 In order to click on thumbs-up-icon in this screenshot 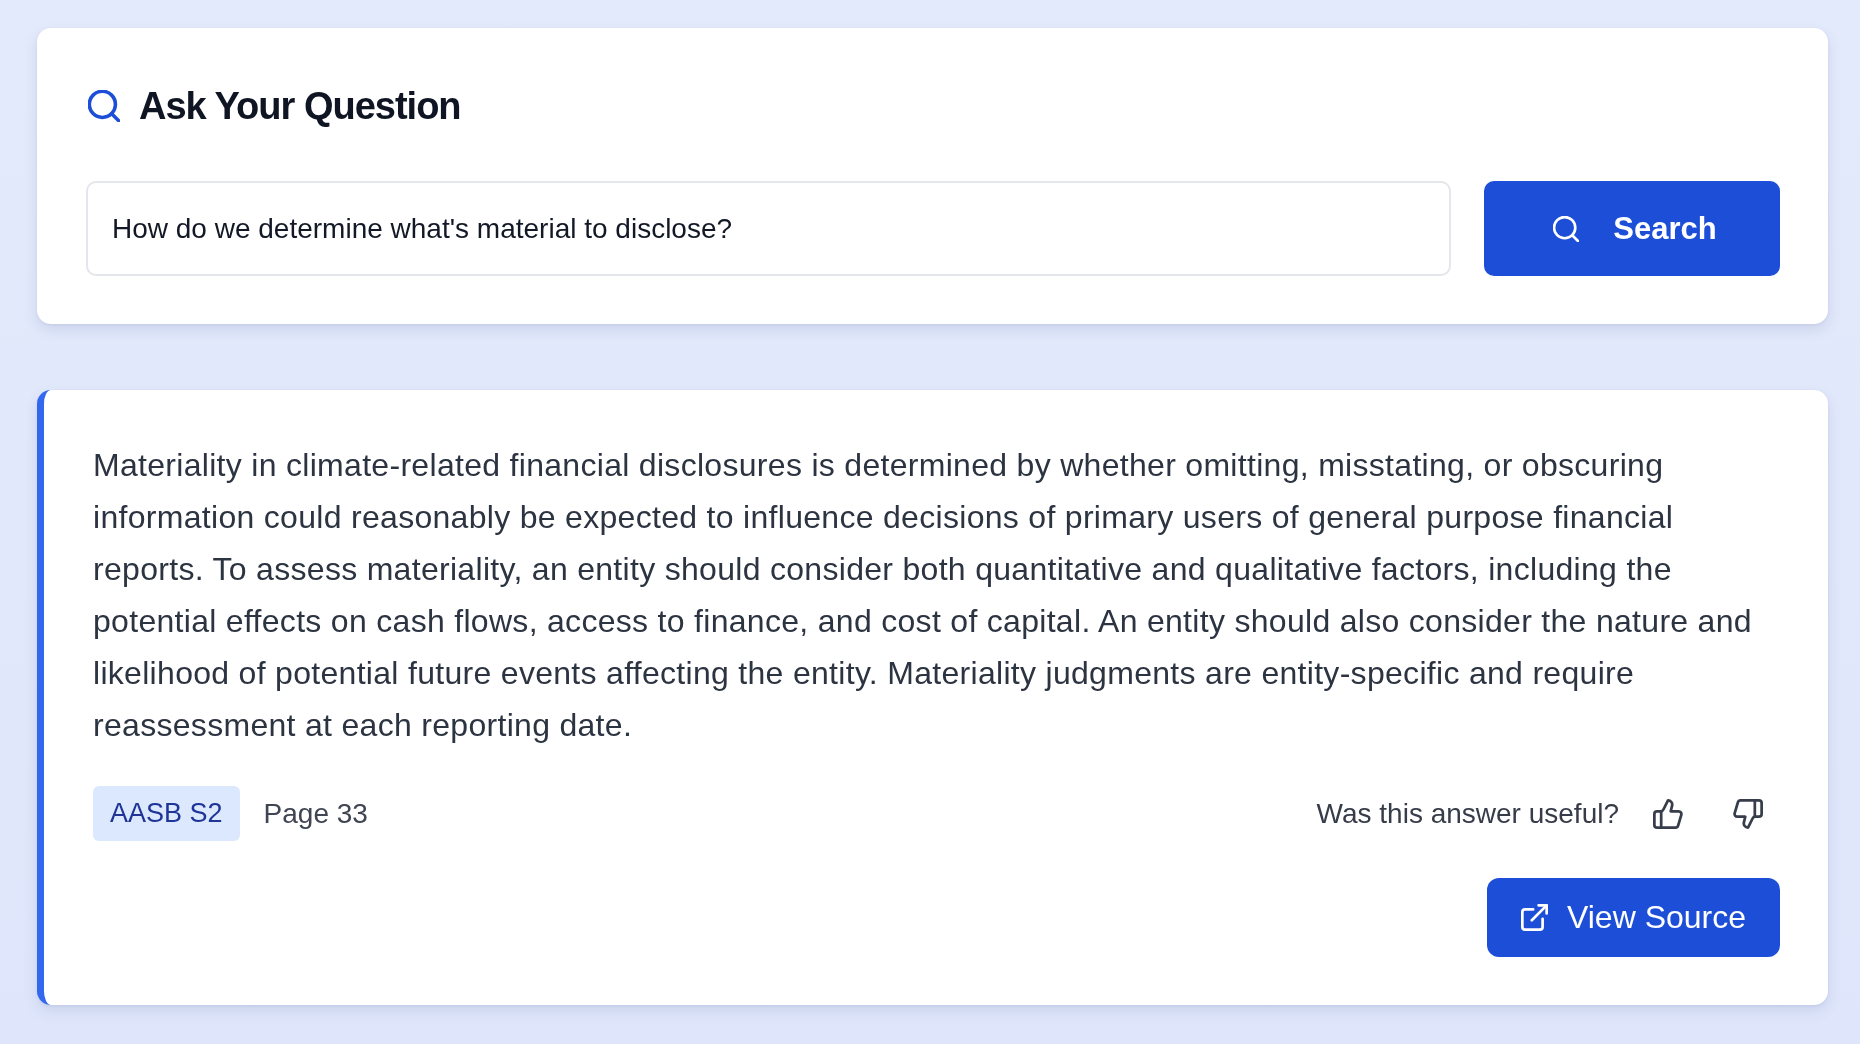, I will do `click(1668, 813)`.